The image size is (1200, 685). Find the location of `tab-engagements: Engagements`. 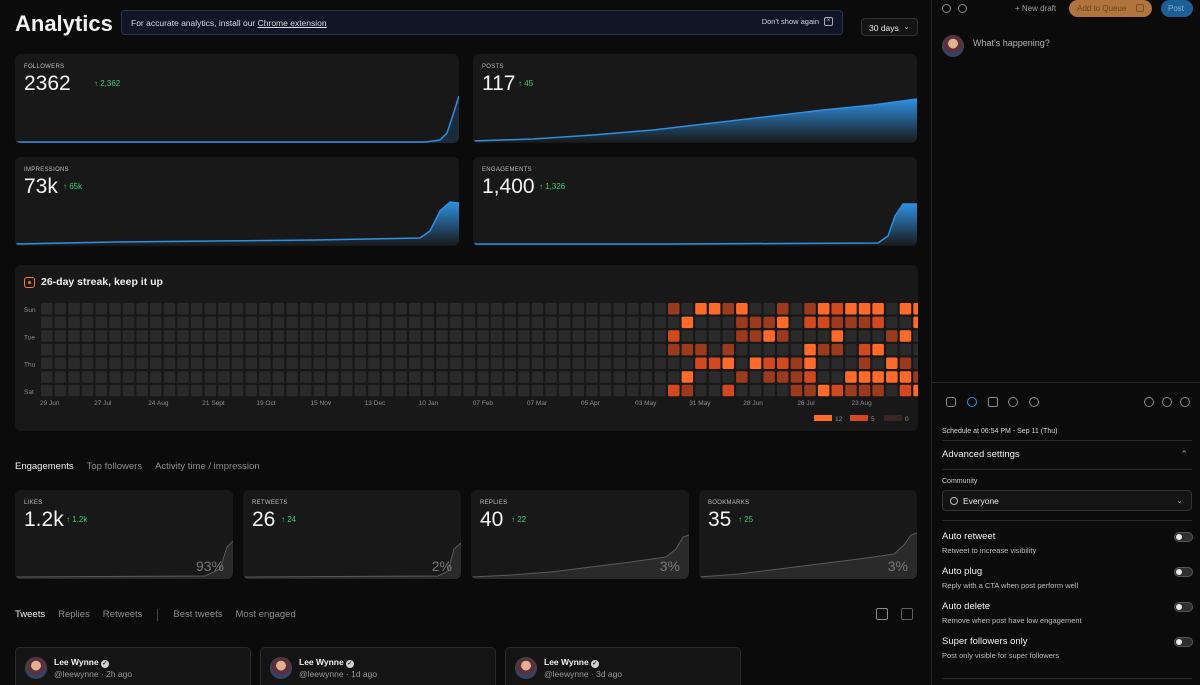

tab-engagements: Engagements is located at coordinates (44, 466).